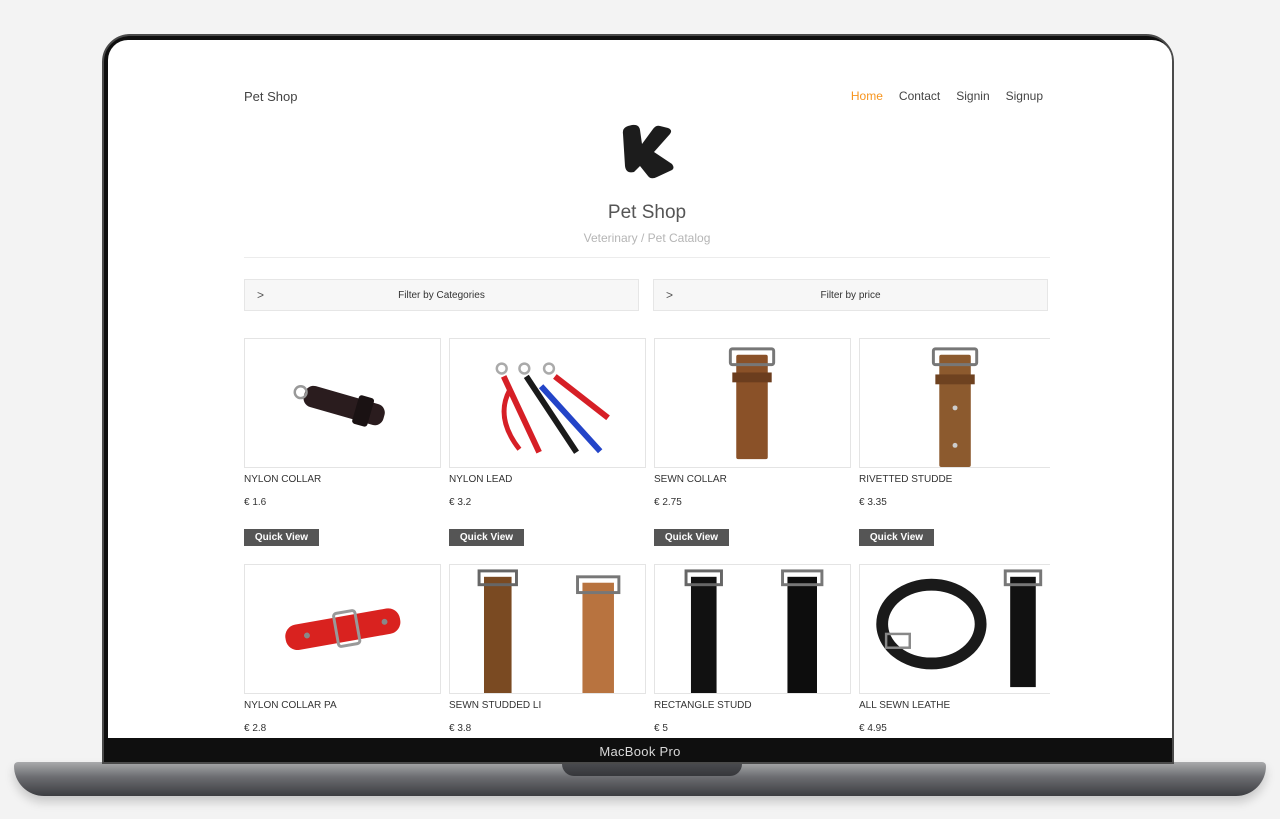 The width and height of the screenshot is (1280, 819). What do you see at coordinates (867, 96) in the screenshot?
I see `nav-home: Home` at bounding box center [867, 96].